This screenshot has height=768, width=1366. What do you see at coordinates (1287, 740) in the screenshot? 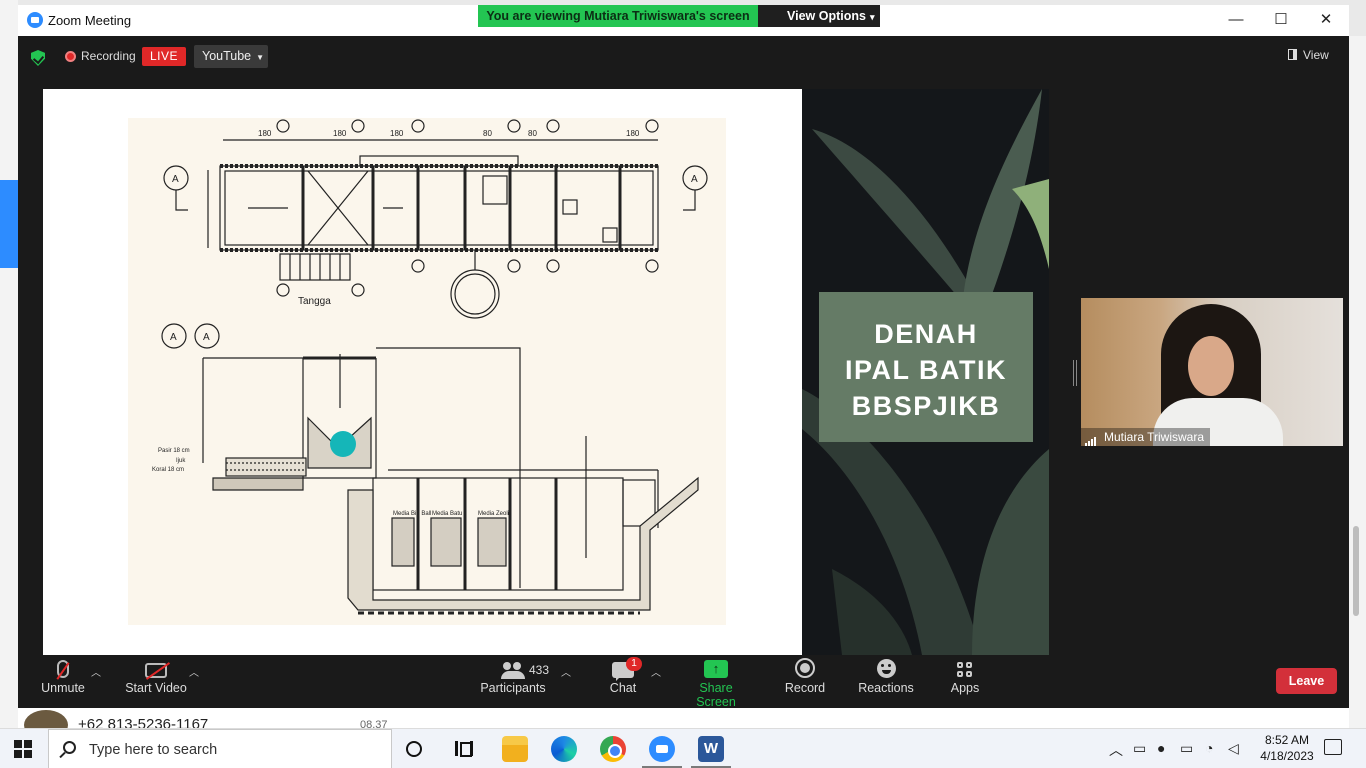
I see `clock-time: 8:52 AM` at bounding box center [1287, 740].